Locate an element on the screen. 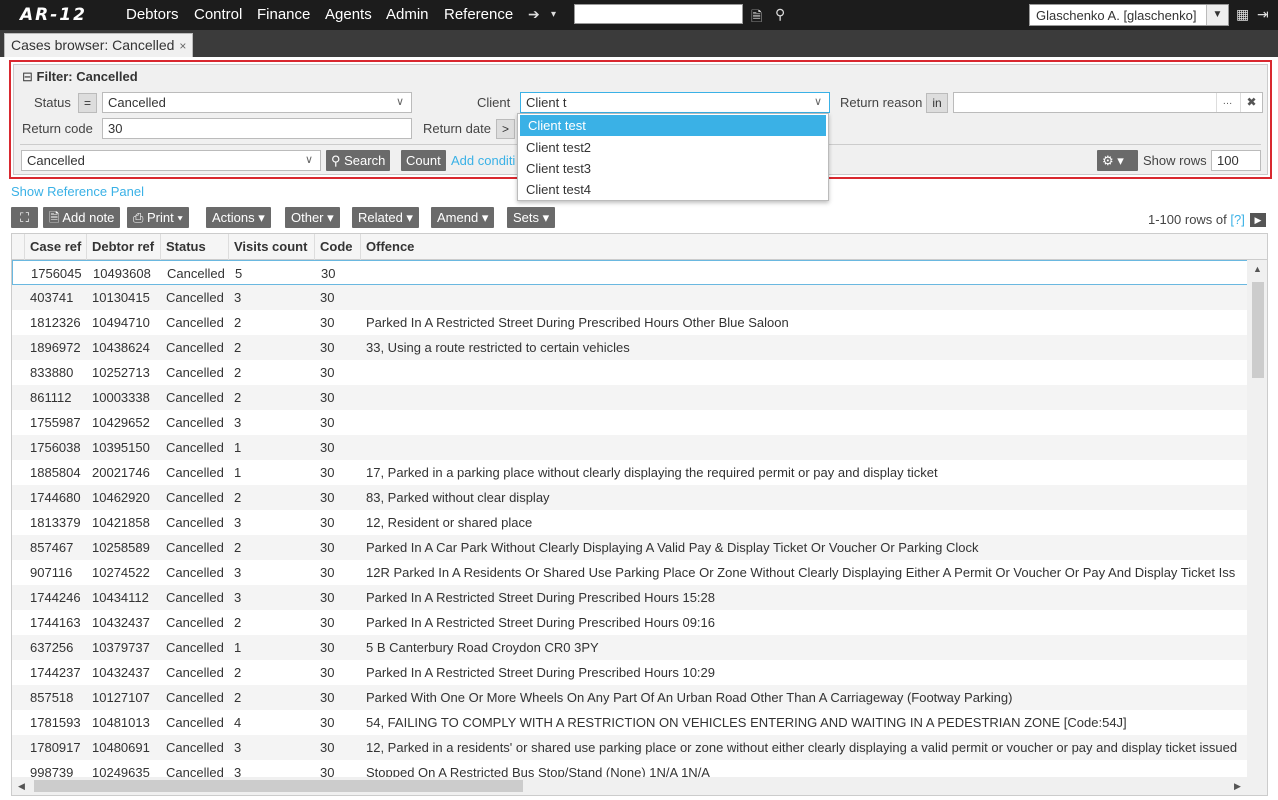  client-lookup-input: Client t∨ is located at coordinates (675, 102).